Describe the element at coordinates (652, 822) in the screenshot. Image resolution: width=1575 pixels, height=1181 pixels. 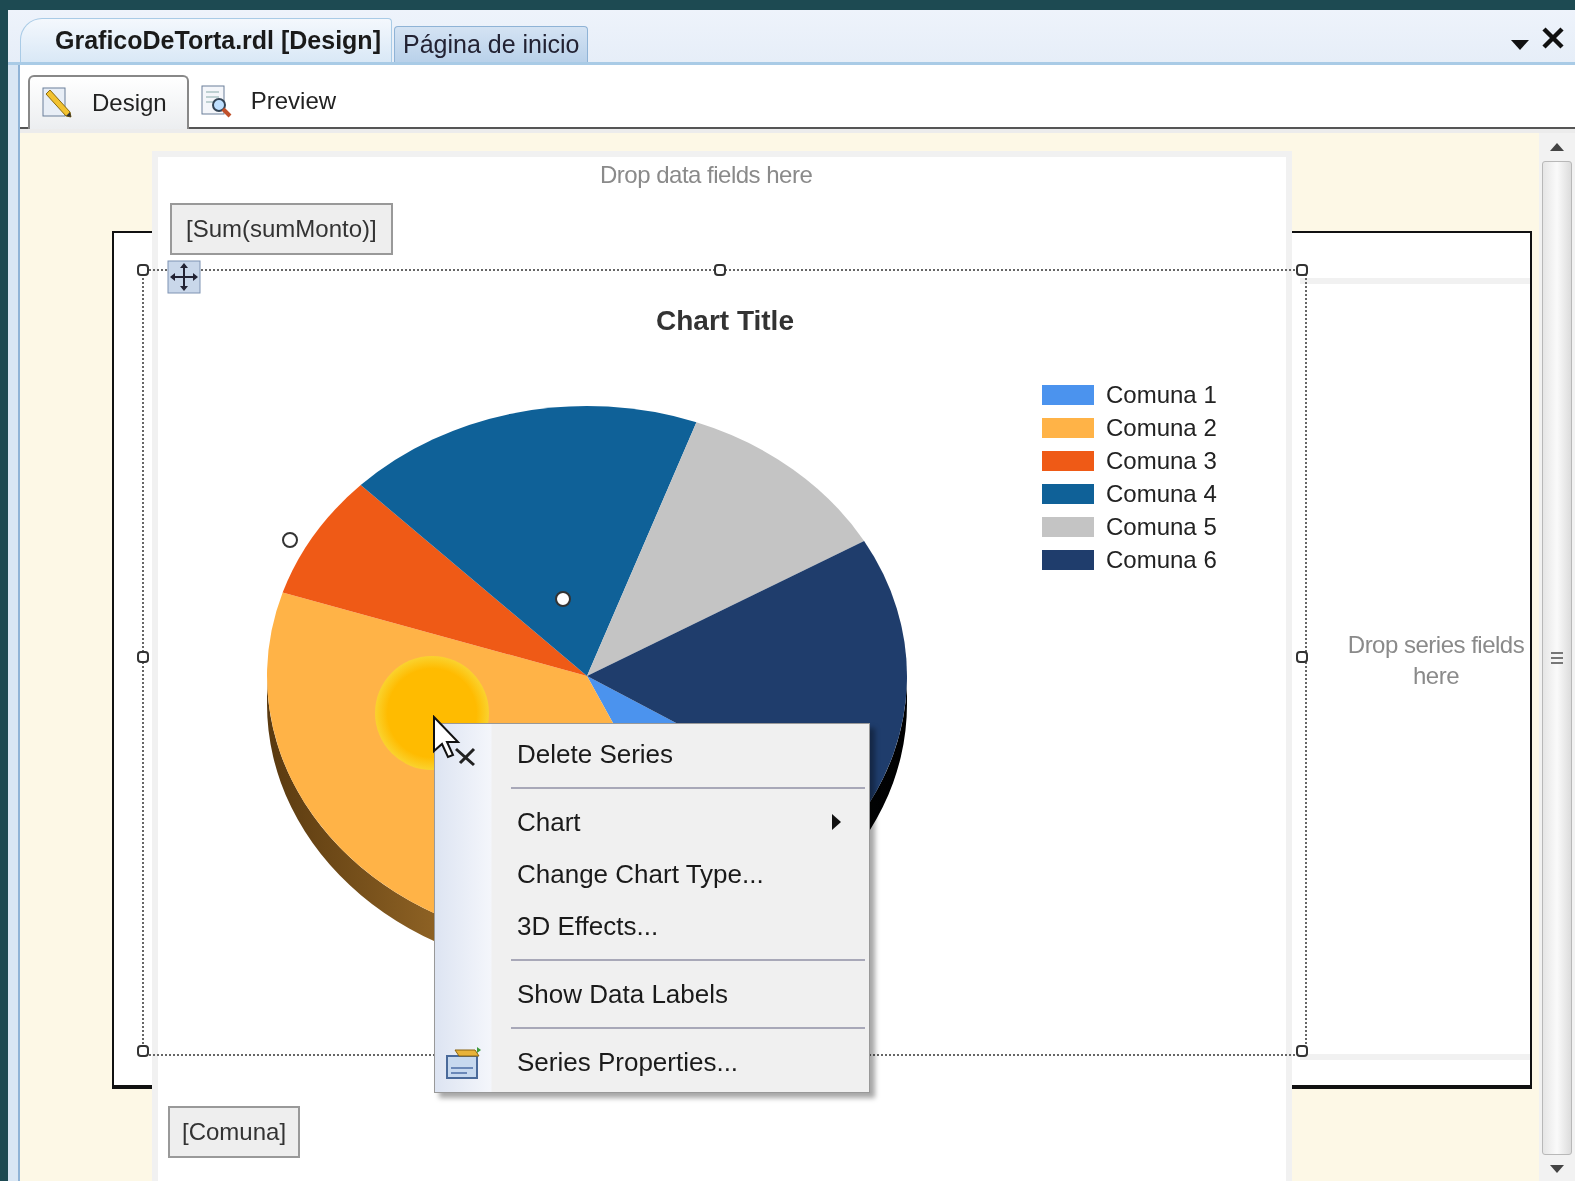
I see `menu-item: Chart` at that location.